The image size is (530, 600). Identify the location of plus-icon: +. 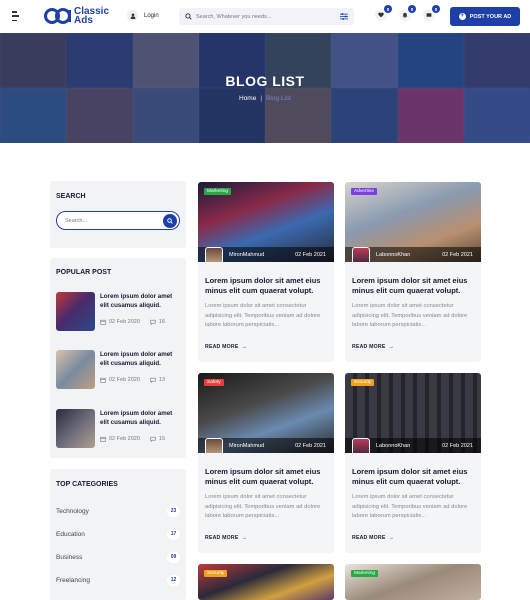
(462, 16).